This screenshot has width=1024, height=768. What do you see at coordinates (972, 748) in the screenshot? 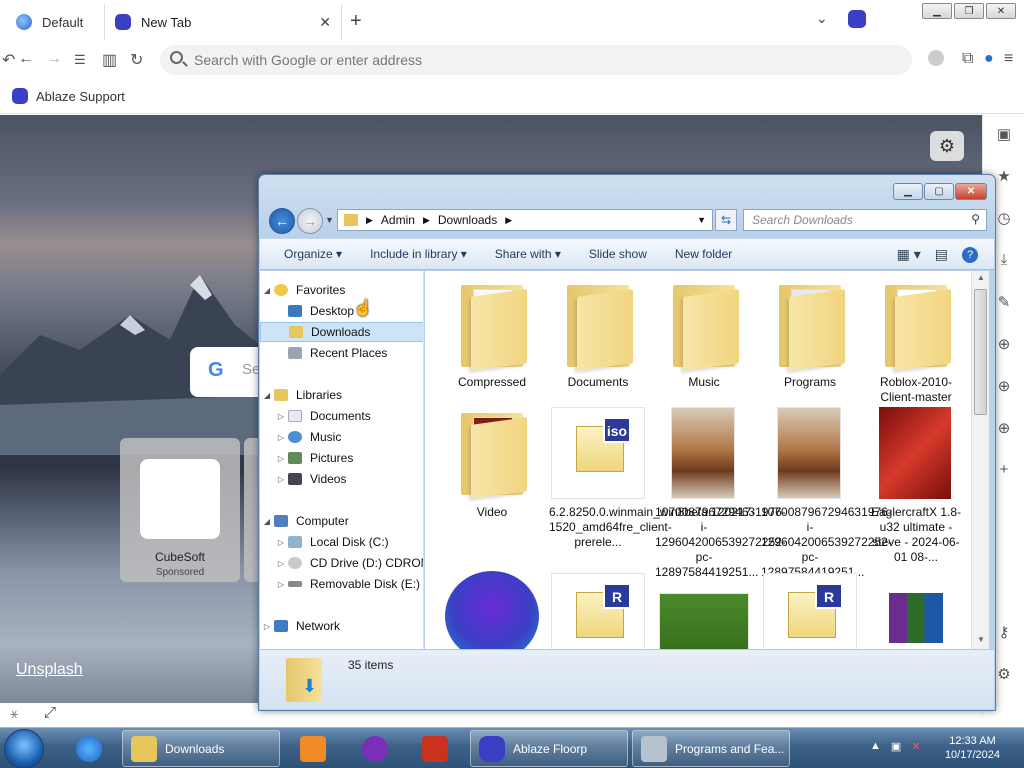
I see `clock: 12:33 AM 10/17/2024` at bounding box center [972, 748].